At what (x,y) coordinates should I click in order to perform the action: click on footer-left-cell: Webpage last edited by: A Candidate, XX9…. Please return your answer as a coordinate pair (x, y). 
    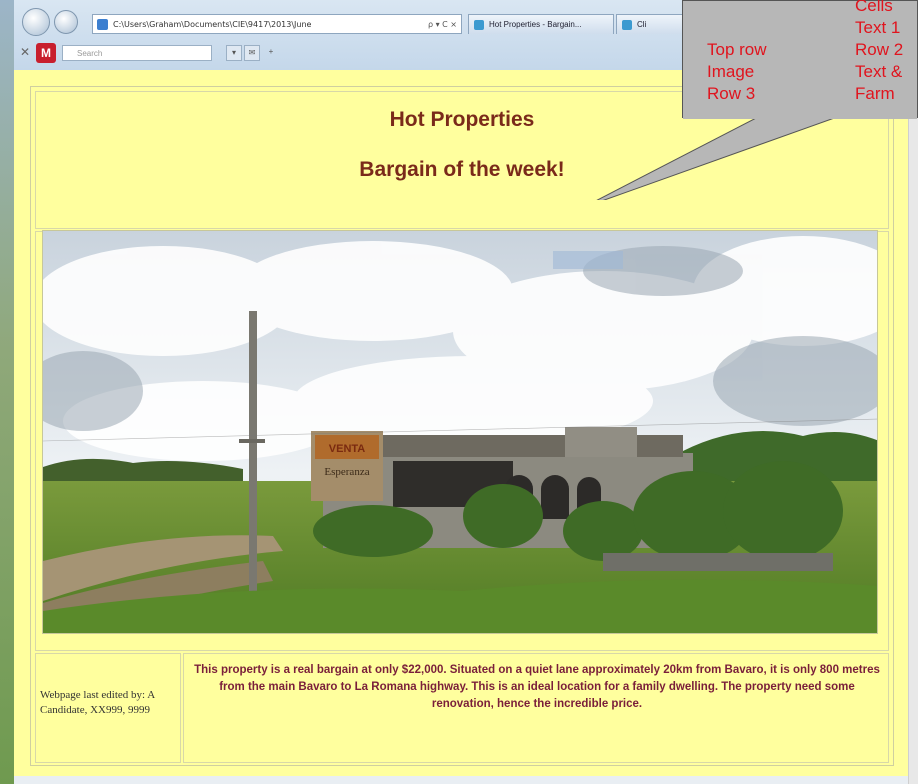
    Looking at the image, I should click on (108, 708).